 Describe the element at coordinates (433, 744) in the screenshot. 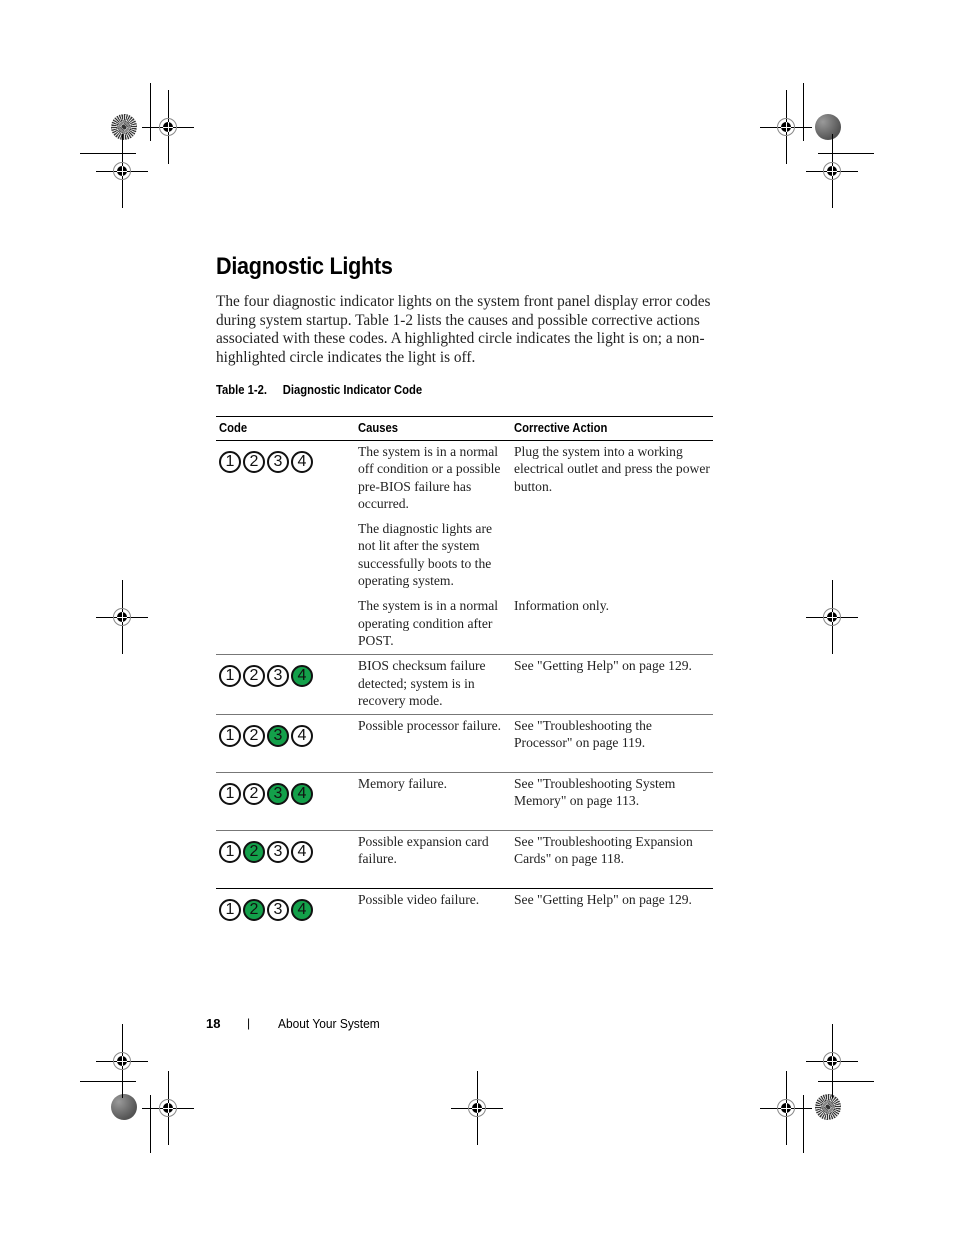

I see `cause-cell: Possible processor failure.` at that location.